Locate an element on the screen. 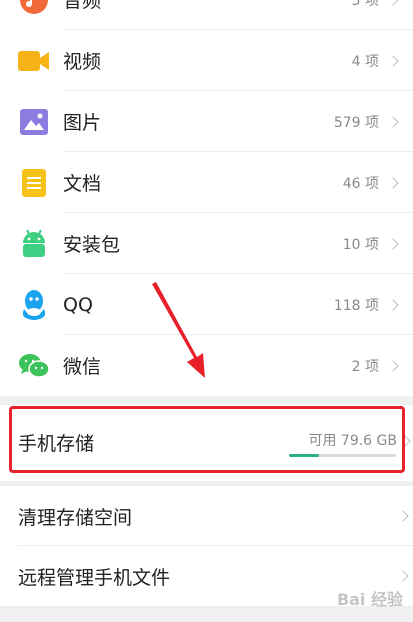 Image resolution: width=413 pixels, height=622 pixels. annotation-arrow is located at coordinates (178, 330).